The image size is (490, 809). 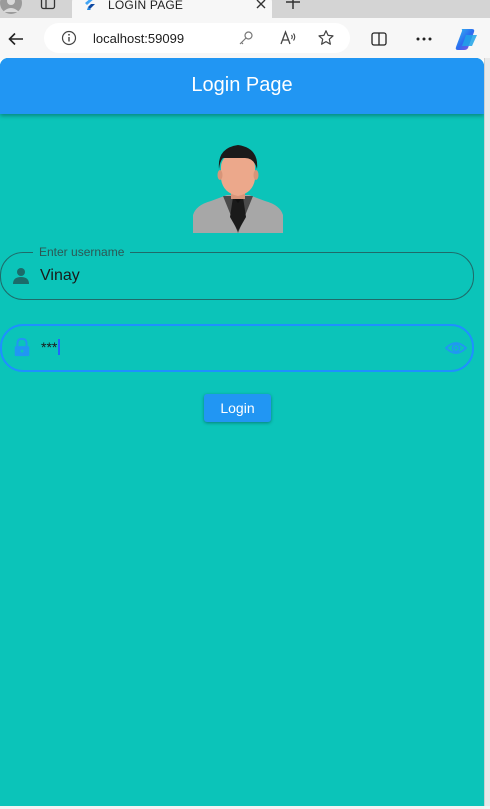 I want to click on url-text: localhost:59099, so click(x=138, y=38).